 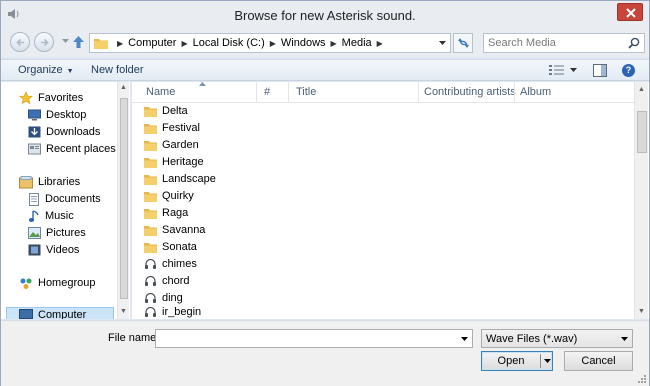 I want to click on list-item: Savanna, so click(x=174, y=230).